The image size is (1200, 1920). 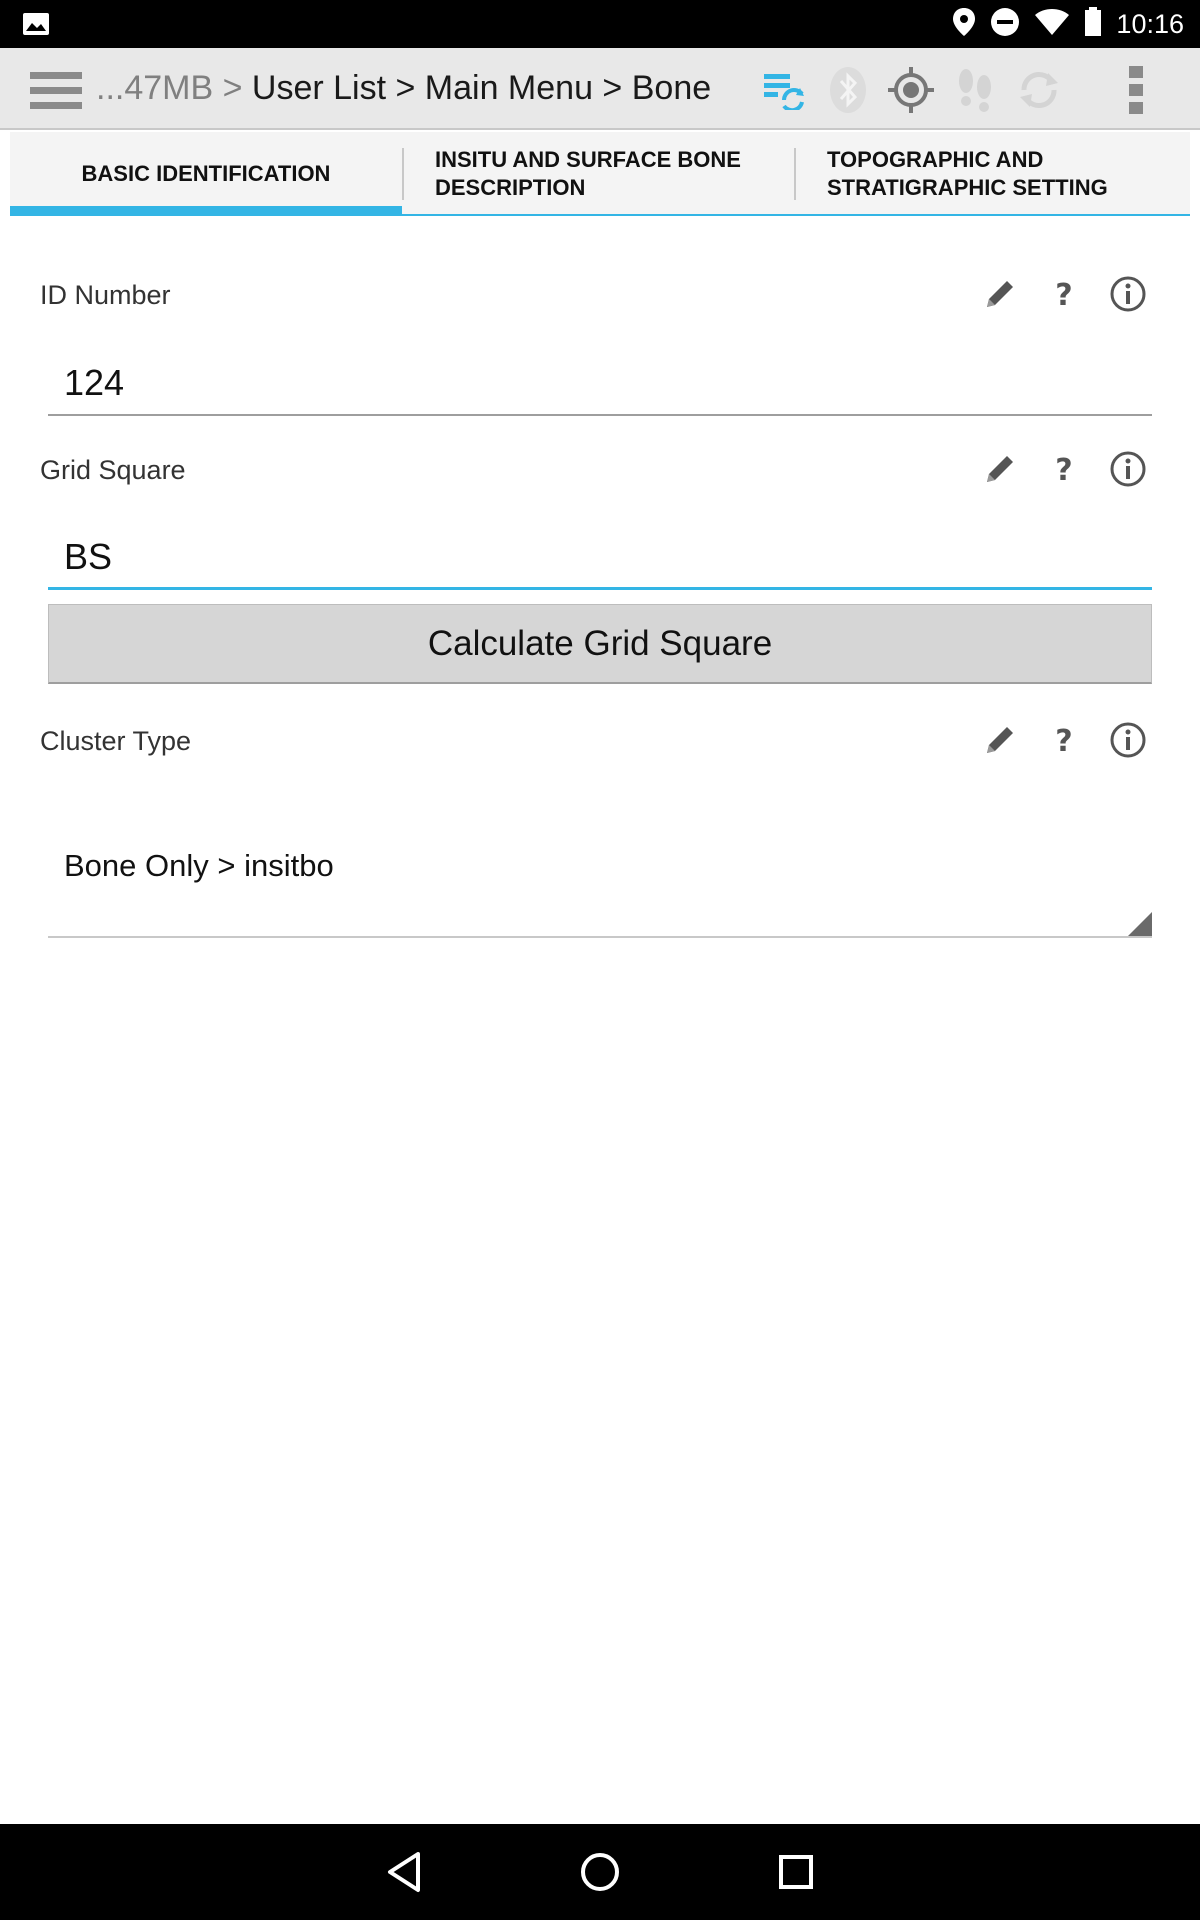 What do you see at coordinates (911, 90) in the screenshot?
I see `gps-target-icon` at bounding box center [911, 90].